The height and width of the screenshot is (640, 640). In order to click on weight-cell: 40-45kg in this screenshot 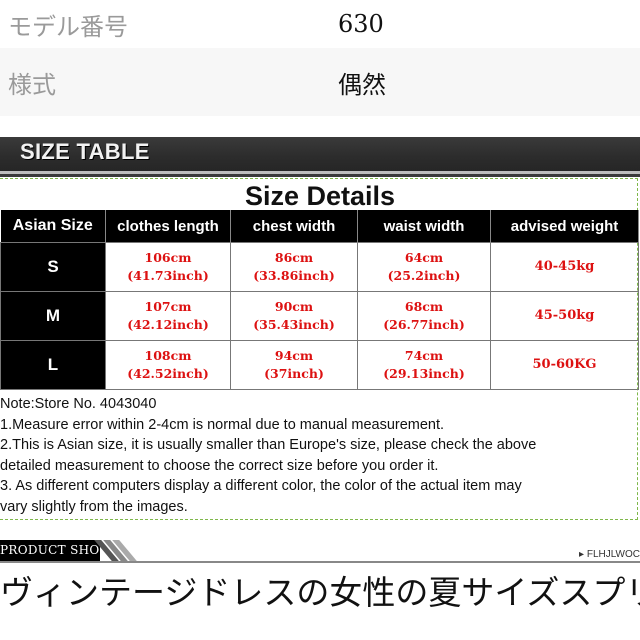, I will do `click(564, 267)`.